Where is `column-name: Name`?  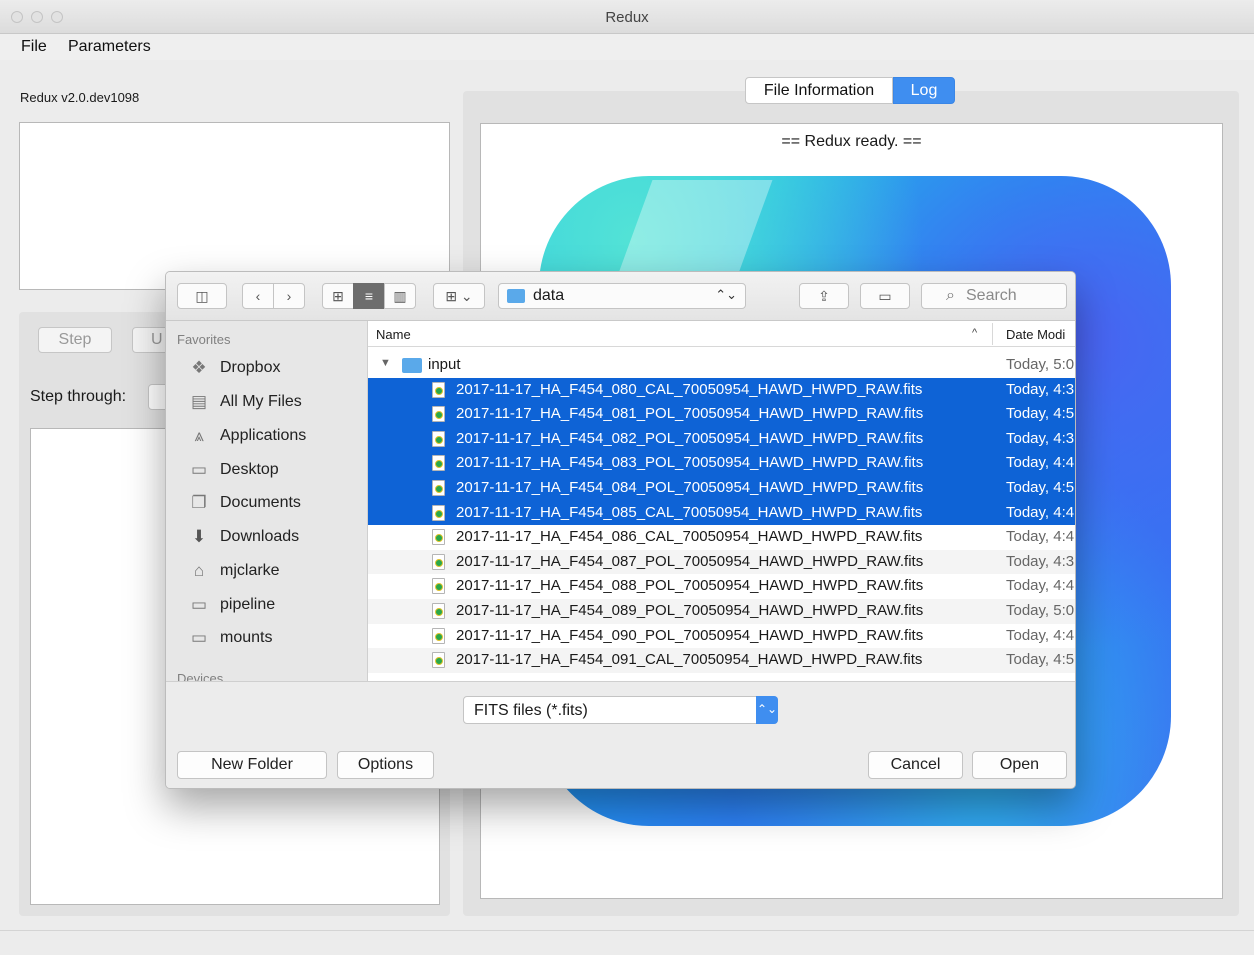 column-name: Name is located at coordinates (393, 334).